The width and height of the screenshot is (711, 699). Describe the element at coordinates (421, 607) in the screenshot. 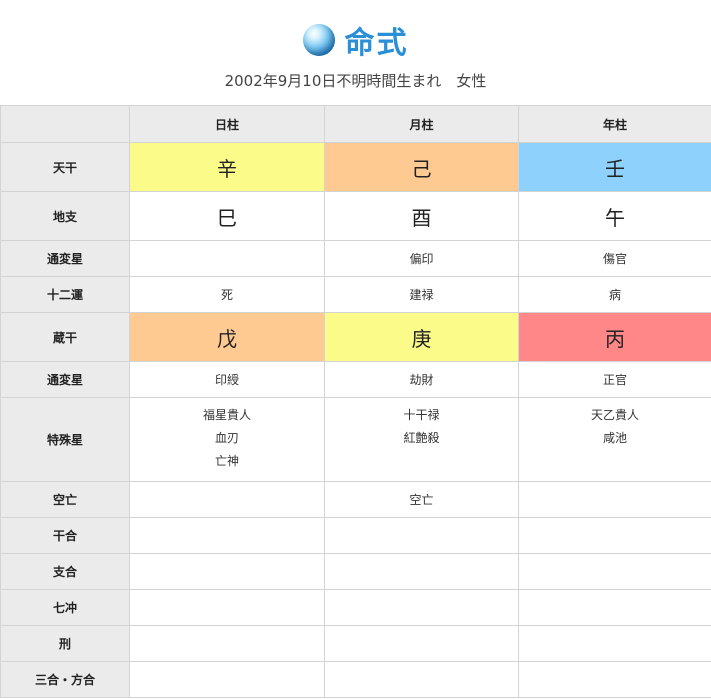

I see `cell-shichichu-month` at that location.